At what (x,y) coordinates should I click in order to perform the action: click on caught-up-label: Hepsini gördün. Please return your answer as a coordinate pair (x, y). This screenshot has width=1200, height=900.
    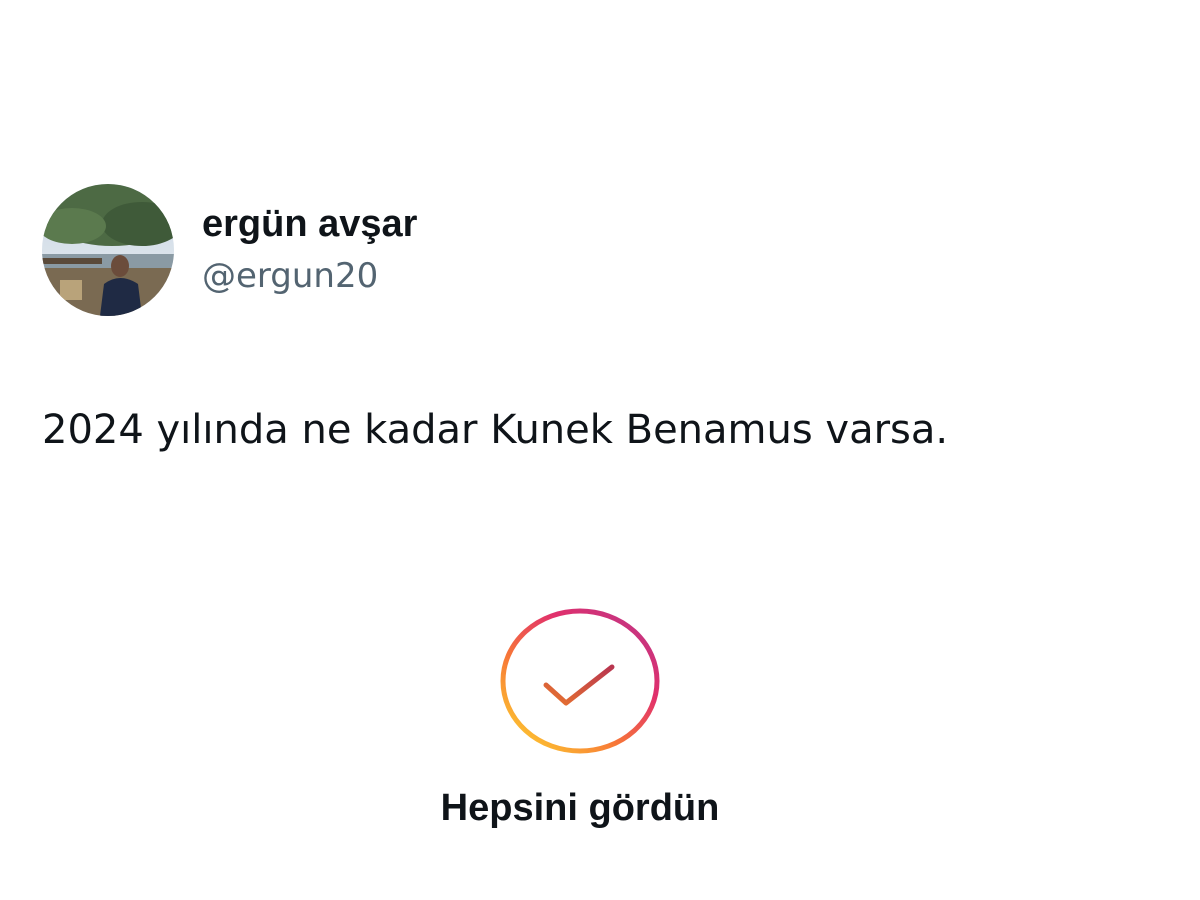
    Looking at the image, I should click on (580, 808).